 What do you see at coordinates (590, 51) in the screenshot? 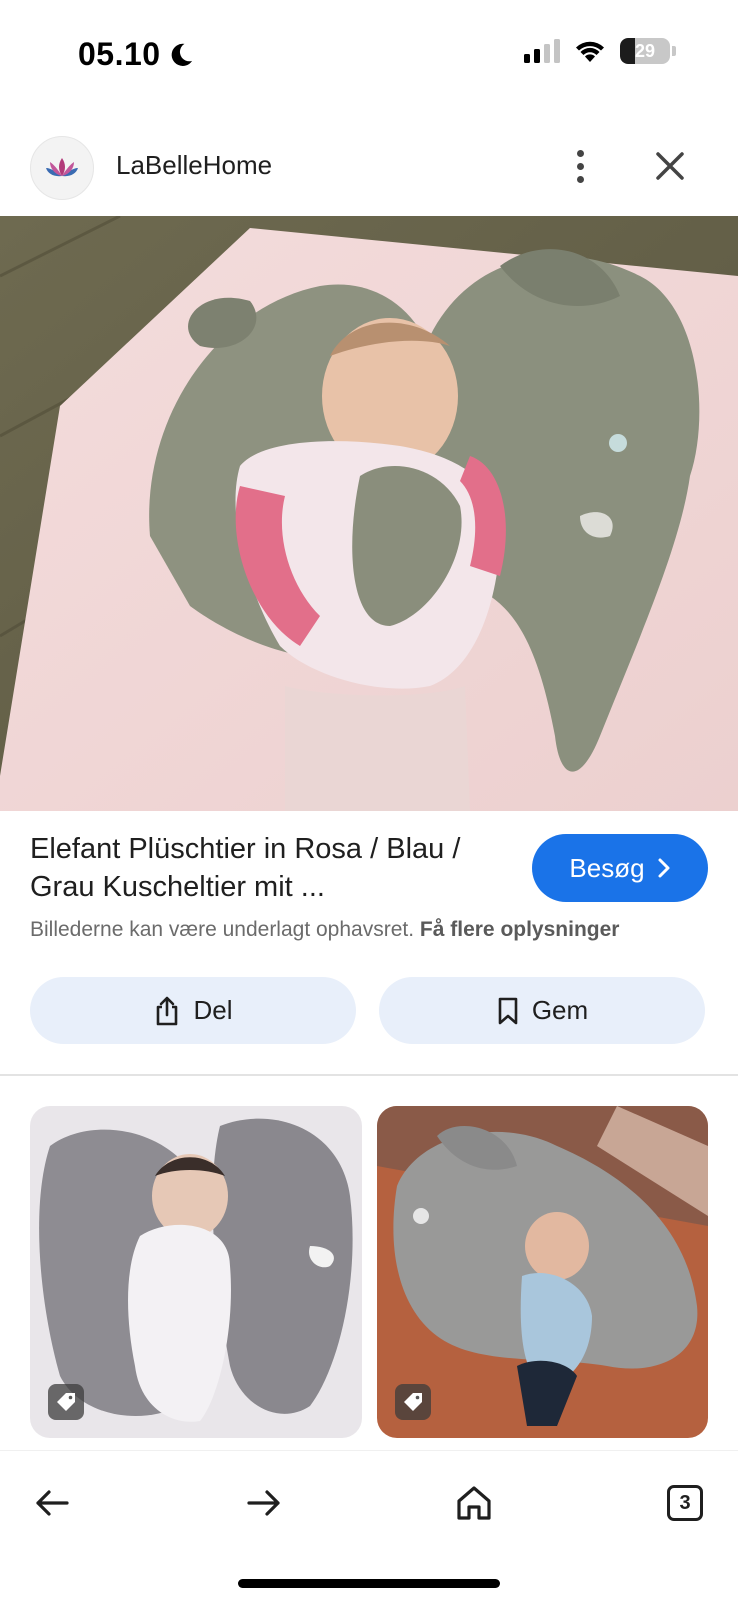
I see `wifi-icon` at bounding box center [590, 51].